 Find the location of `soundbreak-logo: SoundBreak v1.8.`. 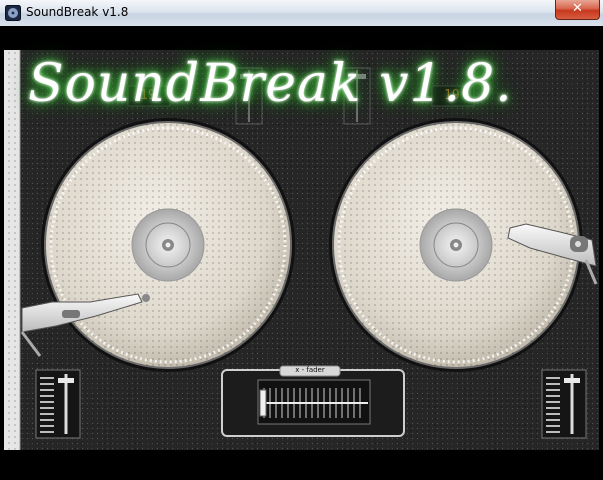

soundbreak-logo: SoundBreak v1.8. is located at coordinates (270, 84).